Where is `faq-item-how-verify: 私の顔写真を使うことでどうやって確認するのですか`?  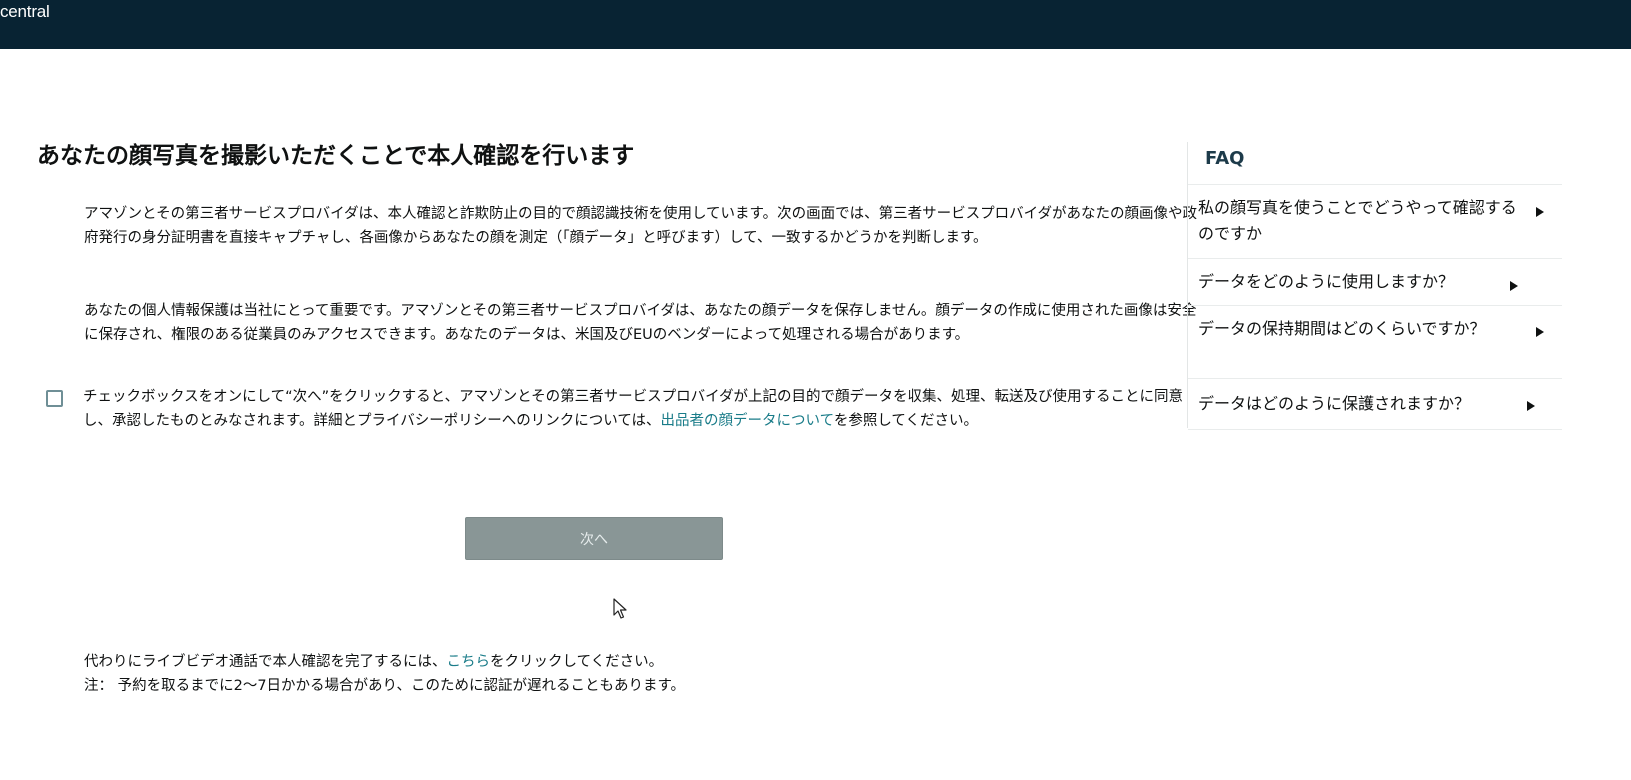
faq-item-how-verify: 私の顔写真を使うことでどうやって確認するのですか is located at coordinates (1375, 221).